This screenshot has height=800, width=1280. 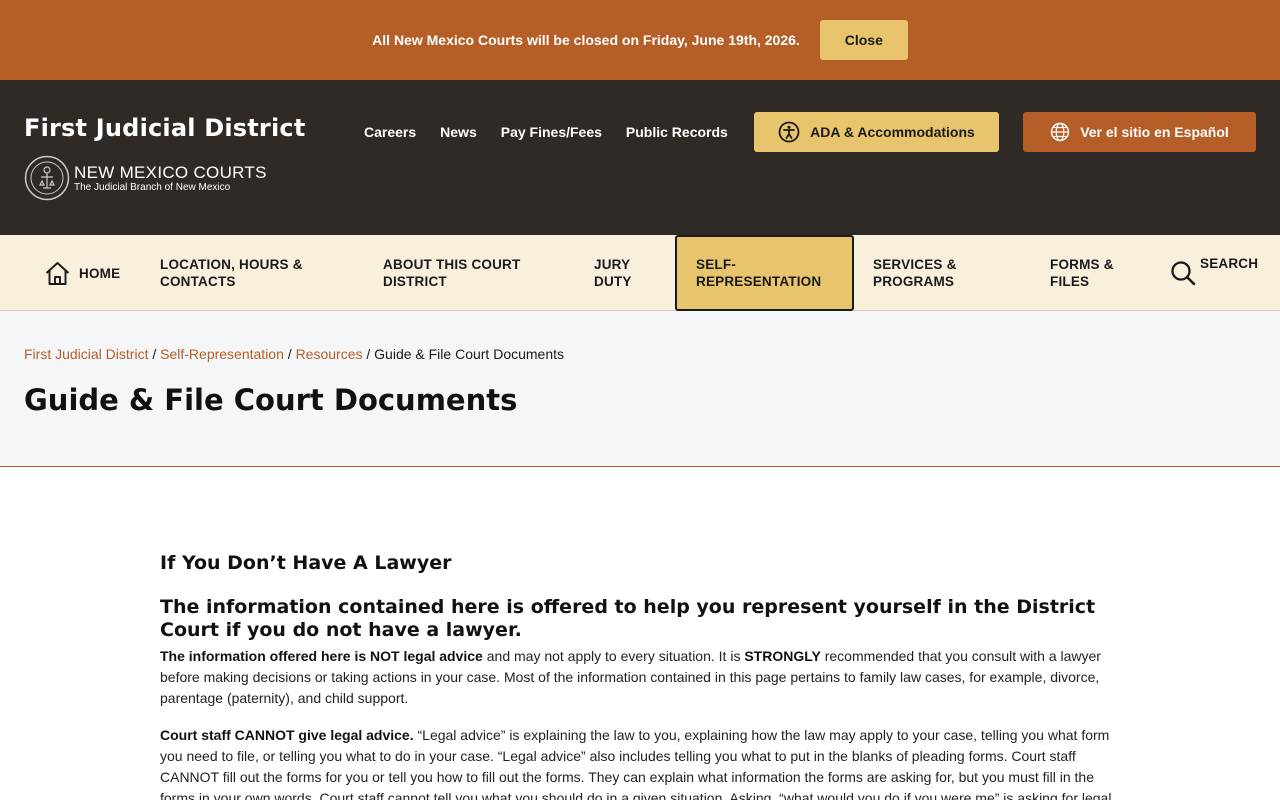 I want to click on nav-services-line2: PROGRAMS, so click(x=914, y=281).